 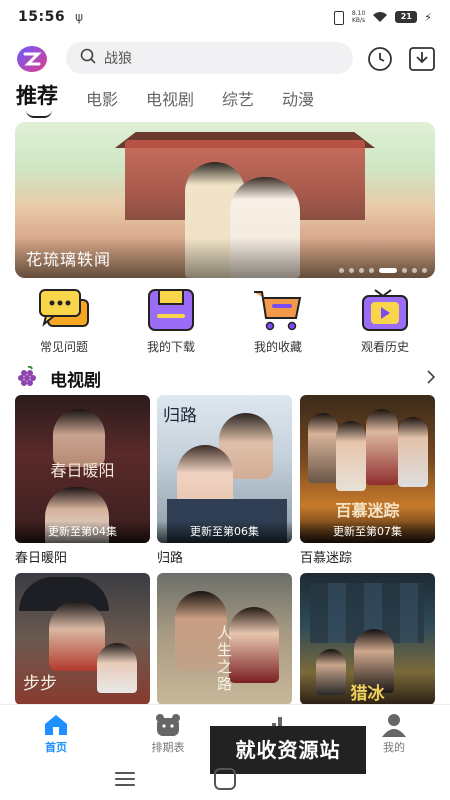 I want to click on shortcut-favorites: 我的收藏, so click(x=278, y=321).